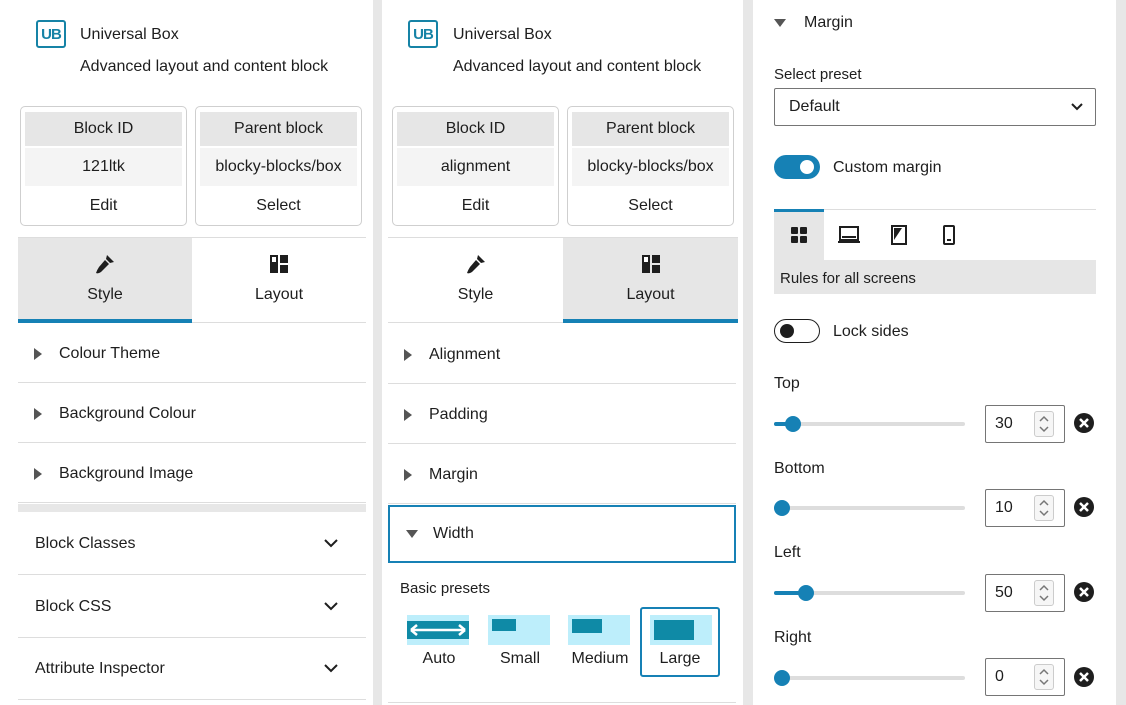  Describe the element at coordinates (412, 534) in the screenshot. I see `collapse-triangle-icon` at that location.